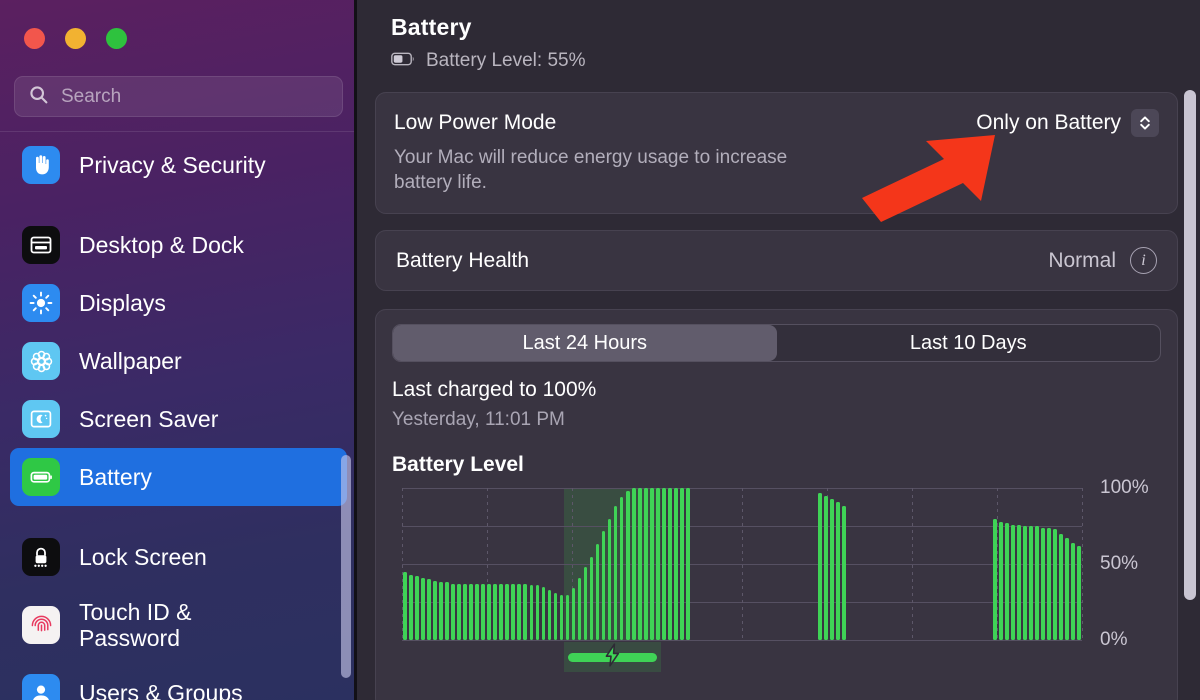 This screenshot has width=1200, height=700. I want to click on sidebar-item-users-groups: Users & Groups, so click(178, 682).